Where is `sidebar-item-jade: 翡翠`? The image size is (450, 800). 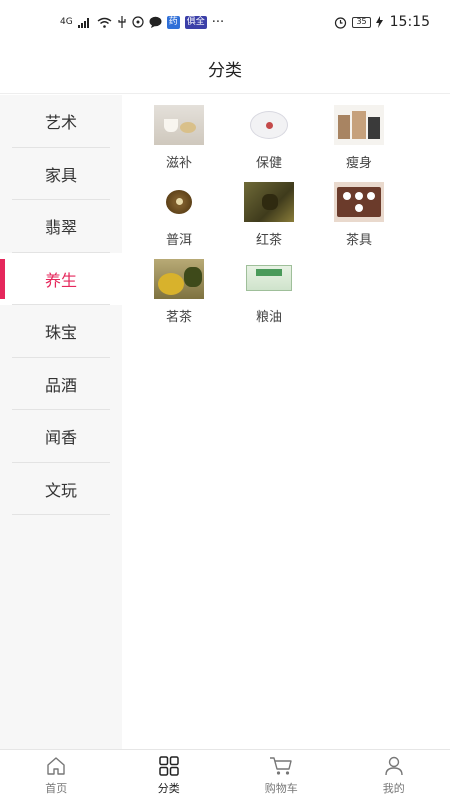 sidebar-item-jade: 翡翠 is located at coordinates (61, 226).